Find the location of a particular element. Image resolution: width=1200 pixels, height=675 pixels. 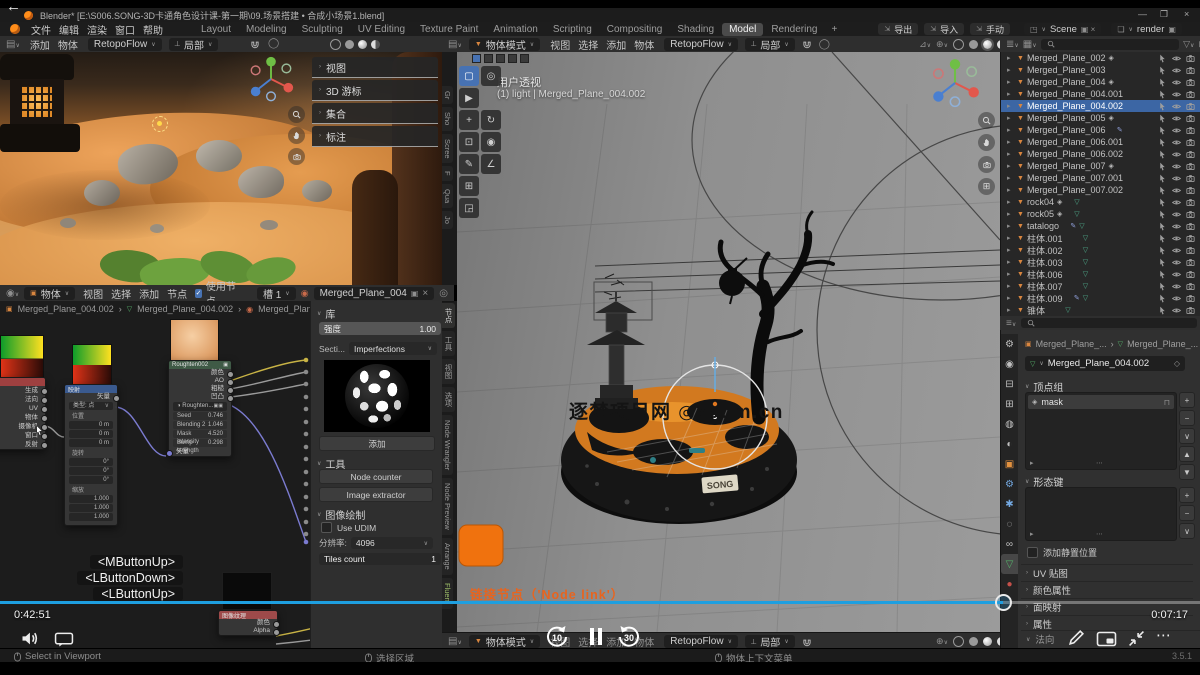

sidebar-tab: 工具 is located at coordinates (448, 343).